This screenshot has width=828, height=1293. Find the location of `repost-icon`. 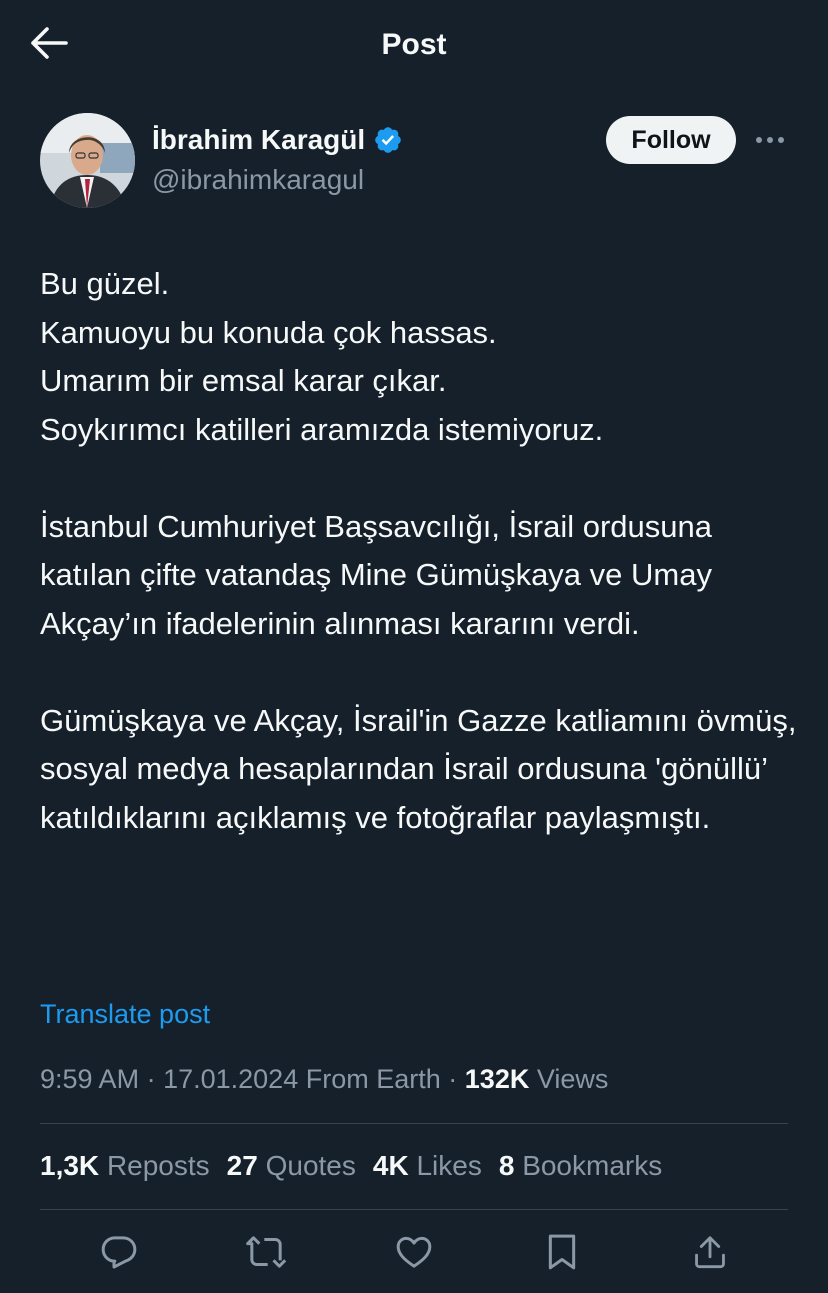

repost-icon is located at coordinates (266, 1254).